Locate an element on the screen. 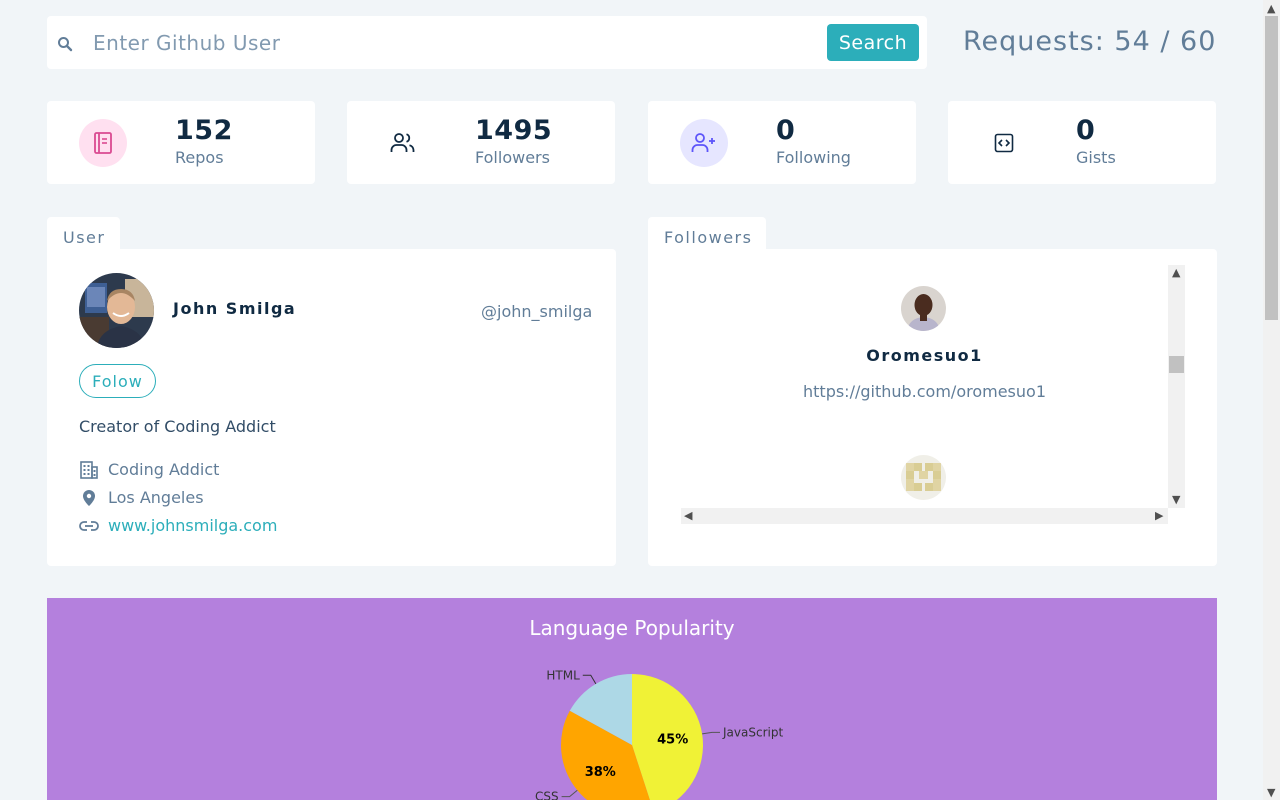 The image size is (1280, 800). language-pie-chart: 45% JavaScript 38% CSS HTML is located at coordinates (659, 734).